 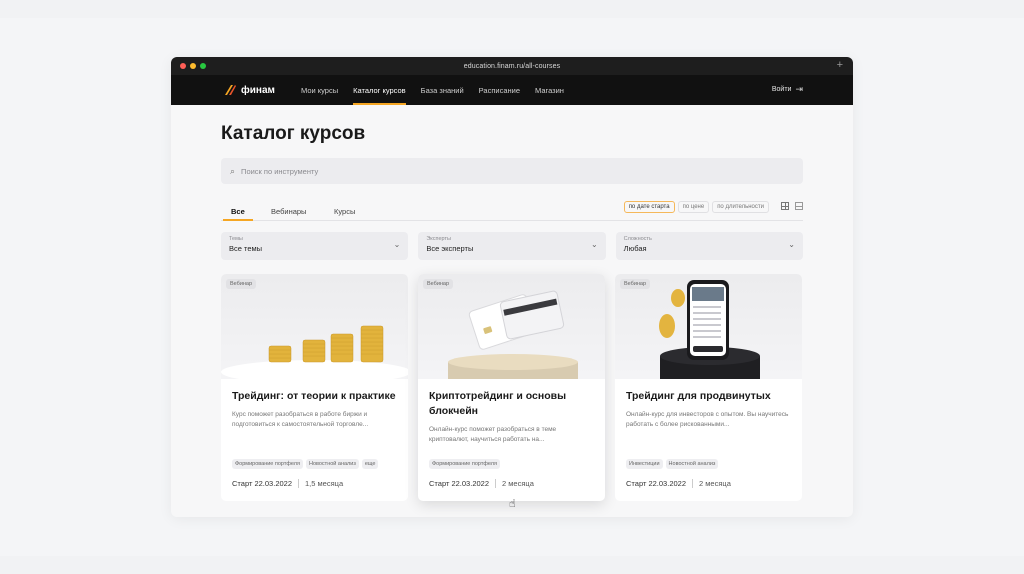 What do you see at coordinates (246, 248) in the screenshot?
I see `filter-value: Все темы` at bounding box center [246, 248].